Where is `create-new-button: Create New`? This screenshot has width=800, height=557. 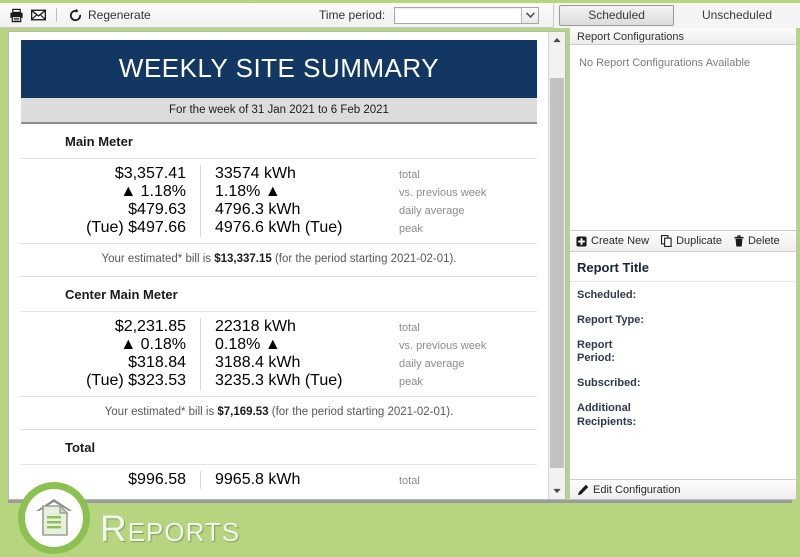 create-new-button: Create New is located at coordinates (612, 241).